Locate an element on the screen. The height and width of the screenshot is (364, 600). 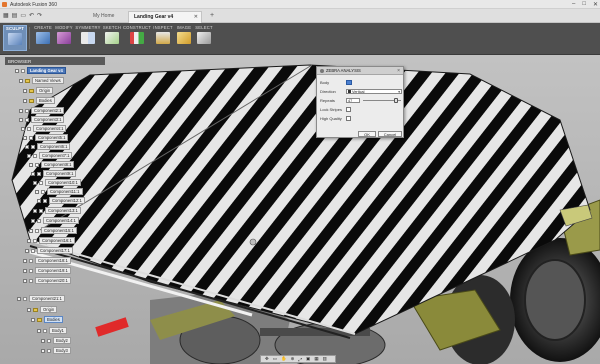
grid-settings-icon: ▦ is located at coordinates (316, 359).